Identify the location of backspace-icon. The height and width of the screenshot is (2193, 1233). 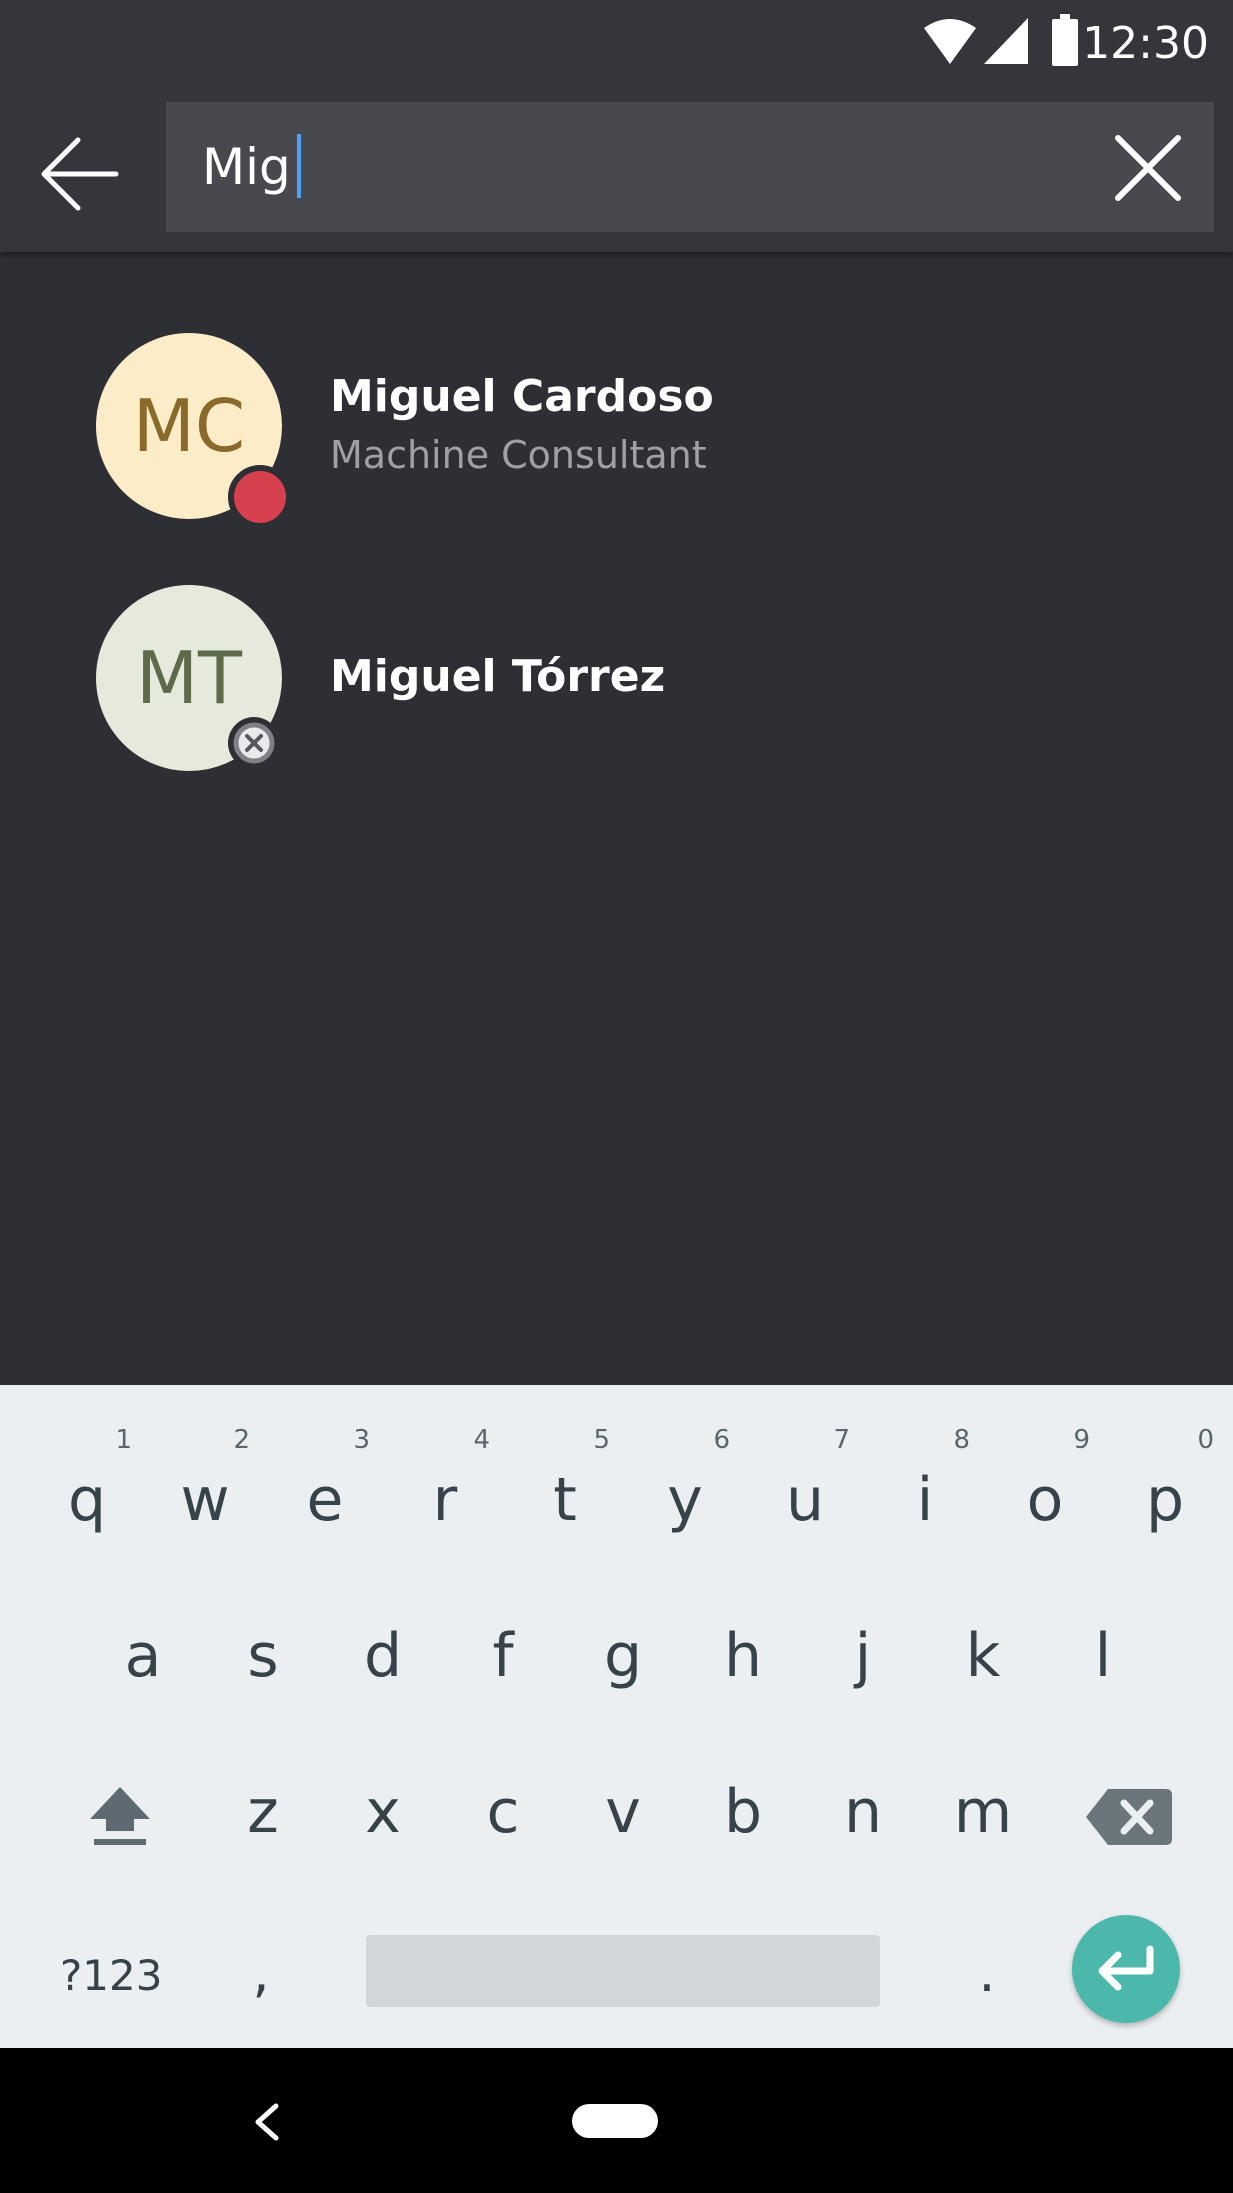
(1129, 1817).